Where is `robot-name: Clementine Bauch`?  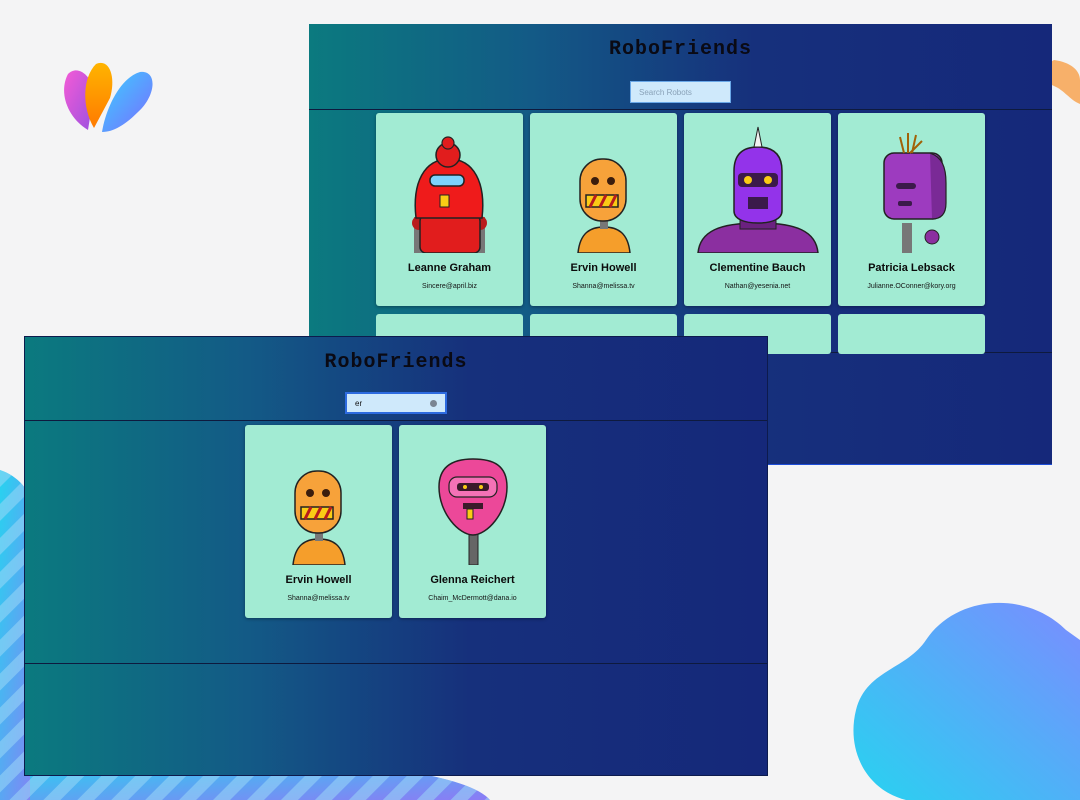
robot-name: Clementine Bauch is located at coordinates (757, 268).